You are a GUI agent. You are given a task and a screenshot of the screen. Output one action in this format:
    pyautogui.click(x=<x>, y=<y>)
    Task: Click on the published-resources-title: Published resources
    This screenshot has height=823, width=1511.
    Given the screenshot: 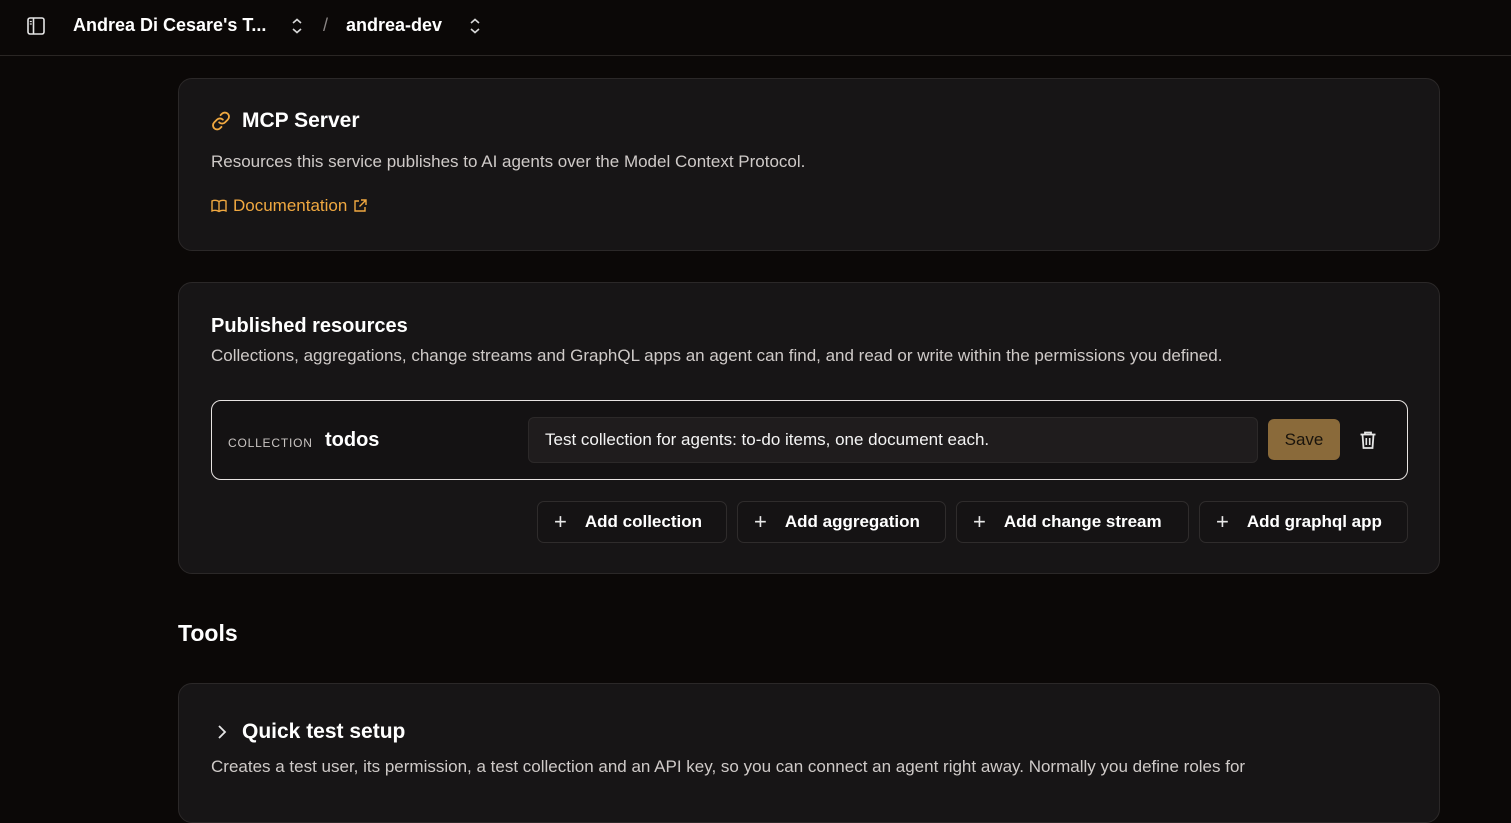 What is the action you would take?
    pyautogui.click(x=309, y=326)
    